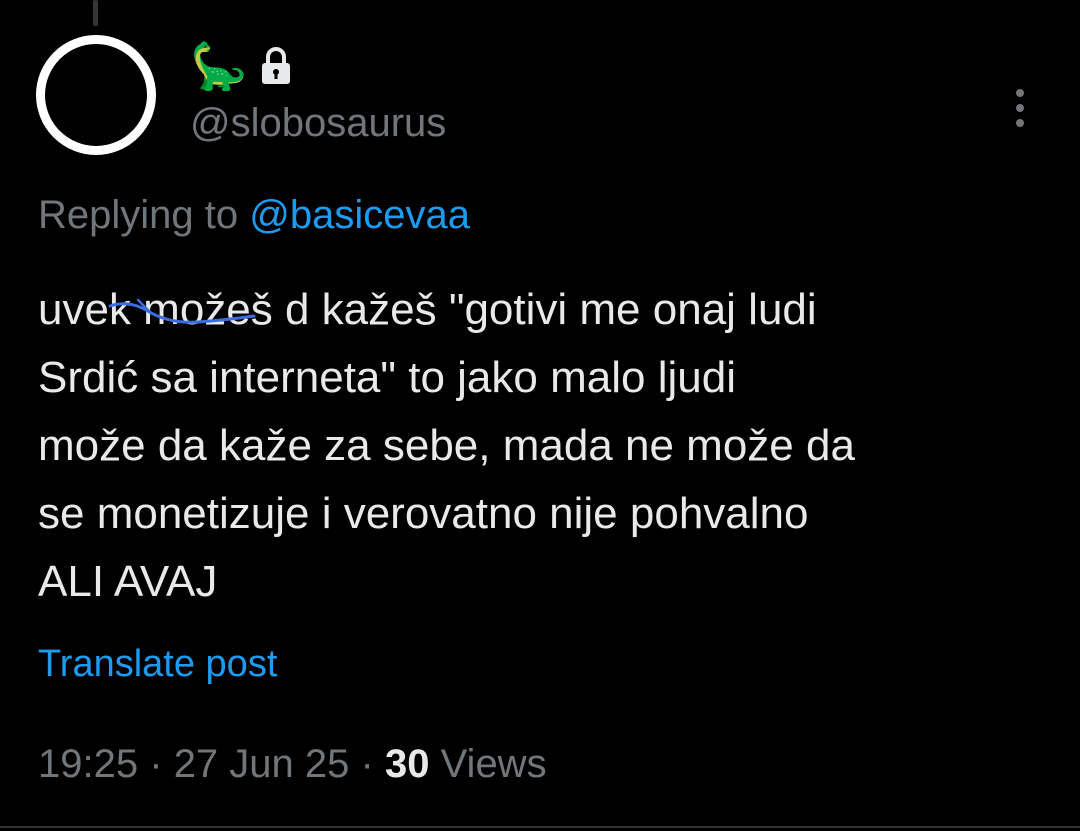 The width and height of the screenshot is (1080, 831). Describe the element at coordinates (218, 66) in the screenshot. I see `author-display-name: 🦕` at that location.